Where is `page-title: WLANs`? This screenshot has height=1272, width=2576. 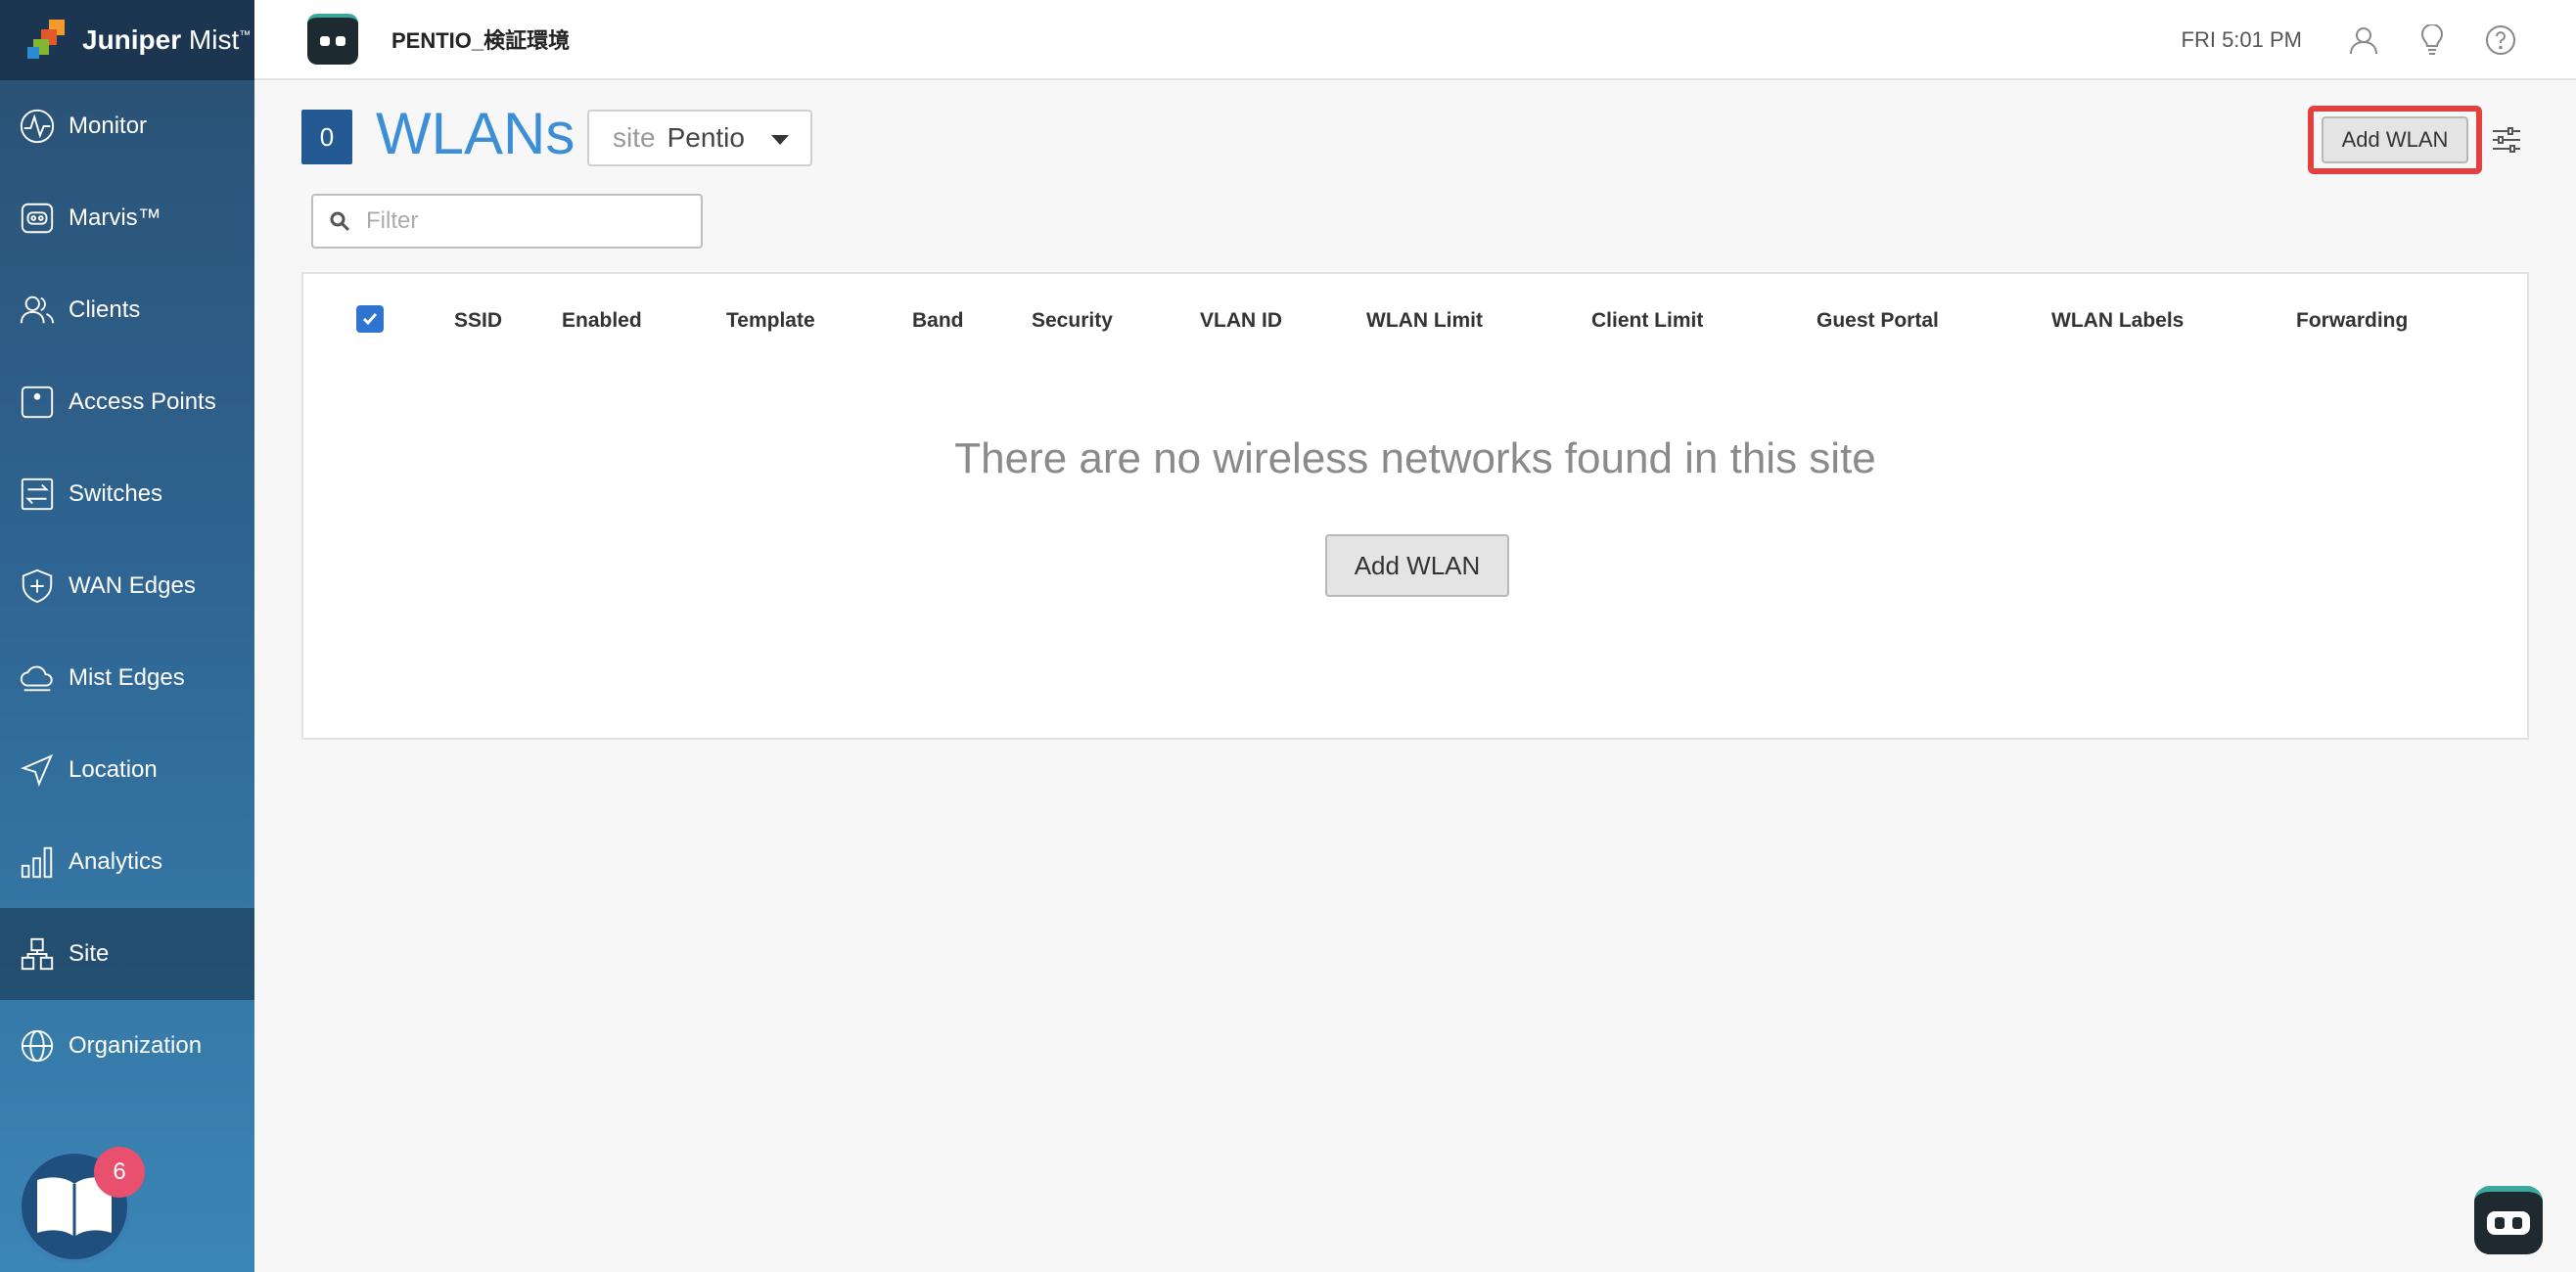
page-title: WLANs is located at coordinates (476, 133).